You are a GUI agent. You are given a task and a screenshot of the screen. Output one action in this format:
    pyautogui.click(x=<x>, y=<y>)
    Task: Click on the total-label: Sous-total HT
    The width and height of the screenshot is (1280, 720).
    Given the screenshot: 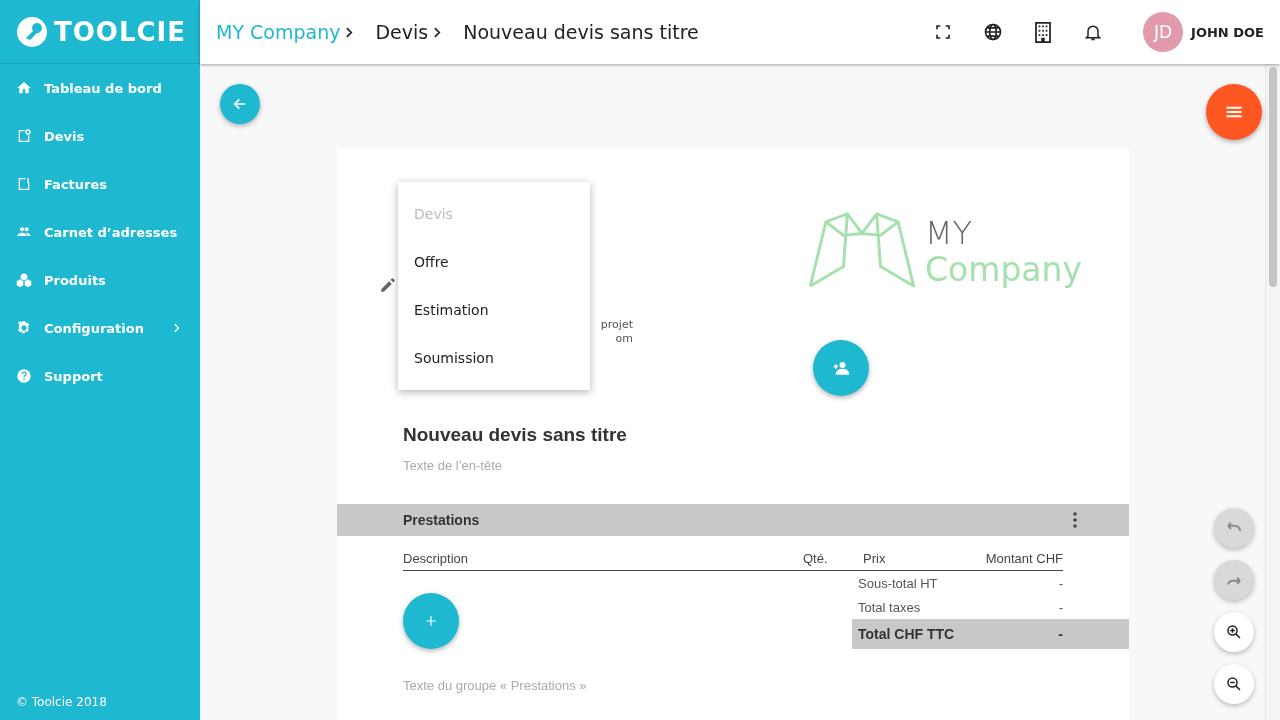 What is the action you would take?
    pyautogui.click(x=898, y=583)
    